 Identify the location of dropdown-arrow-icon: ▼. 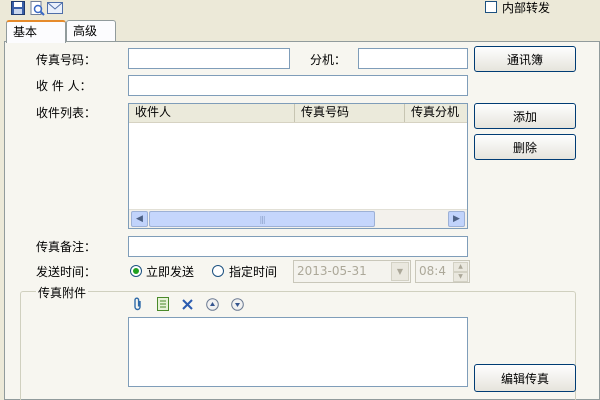
(400, 271).